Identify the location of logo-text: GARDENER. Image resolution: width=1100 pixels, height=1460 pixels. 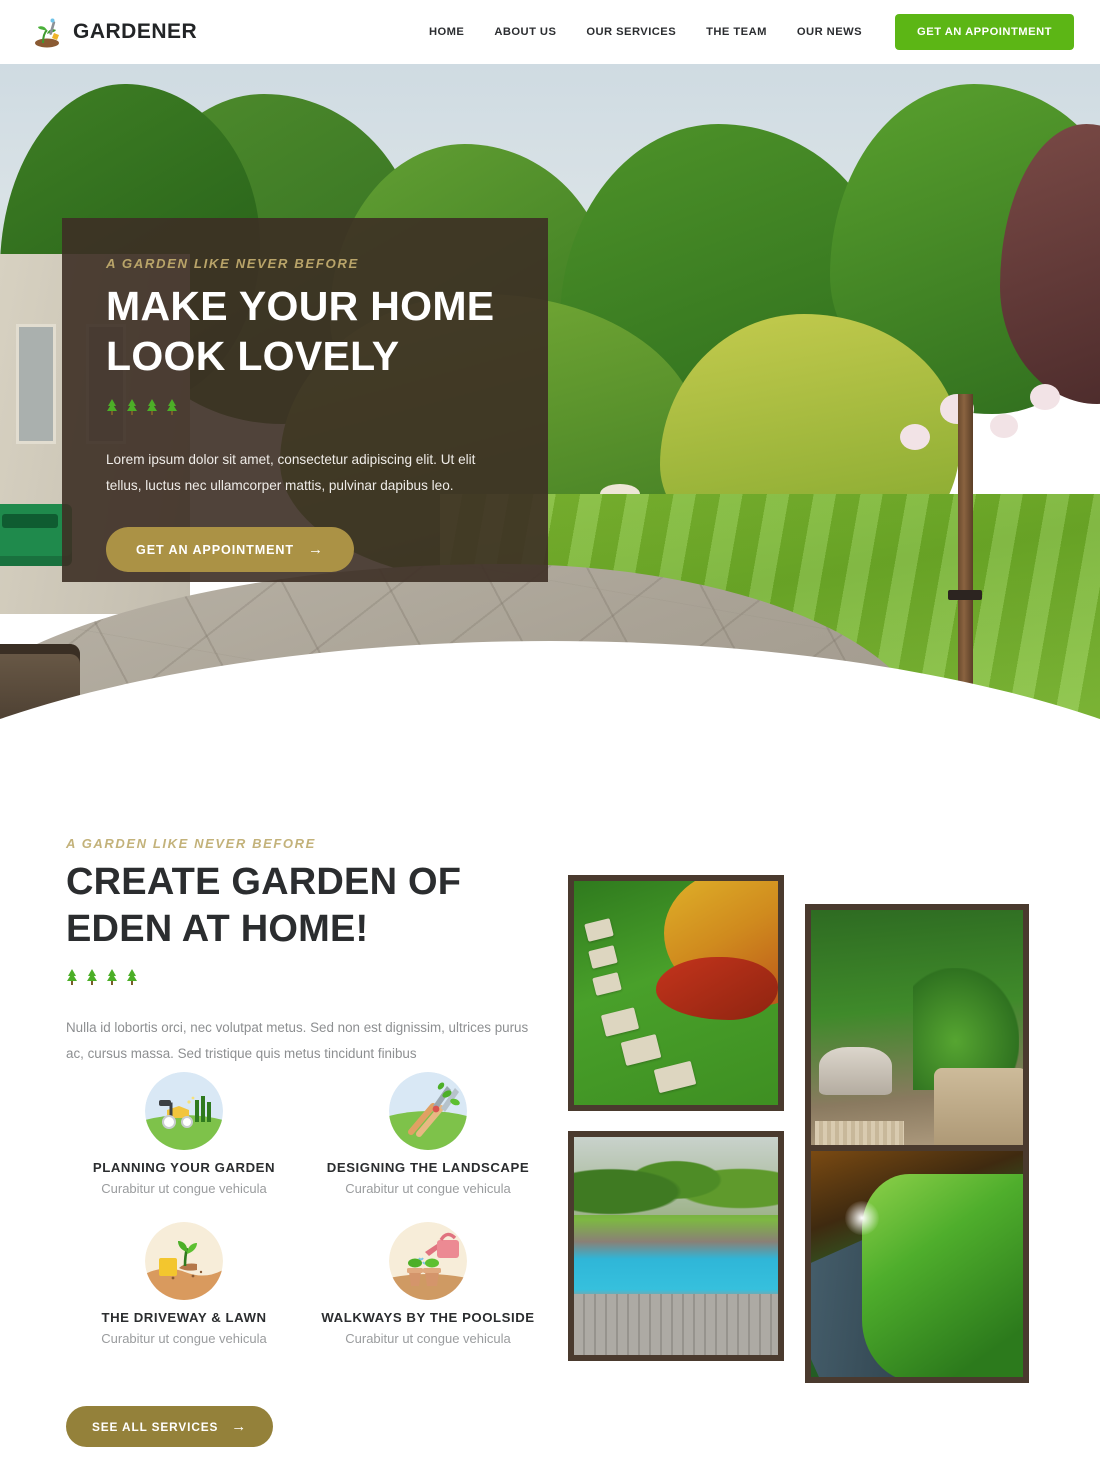
(135, 31).